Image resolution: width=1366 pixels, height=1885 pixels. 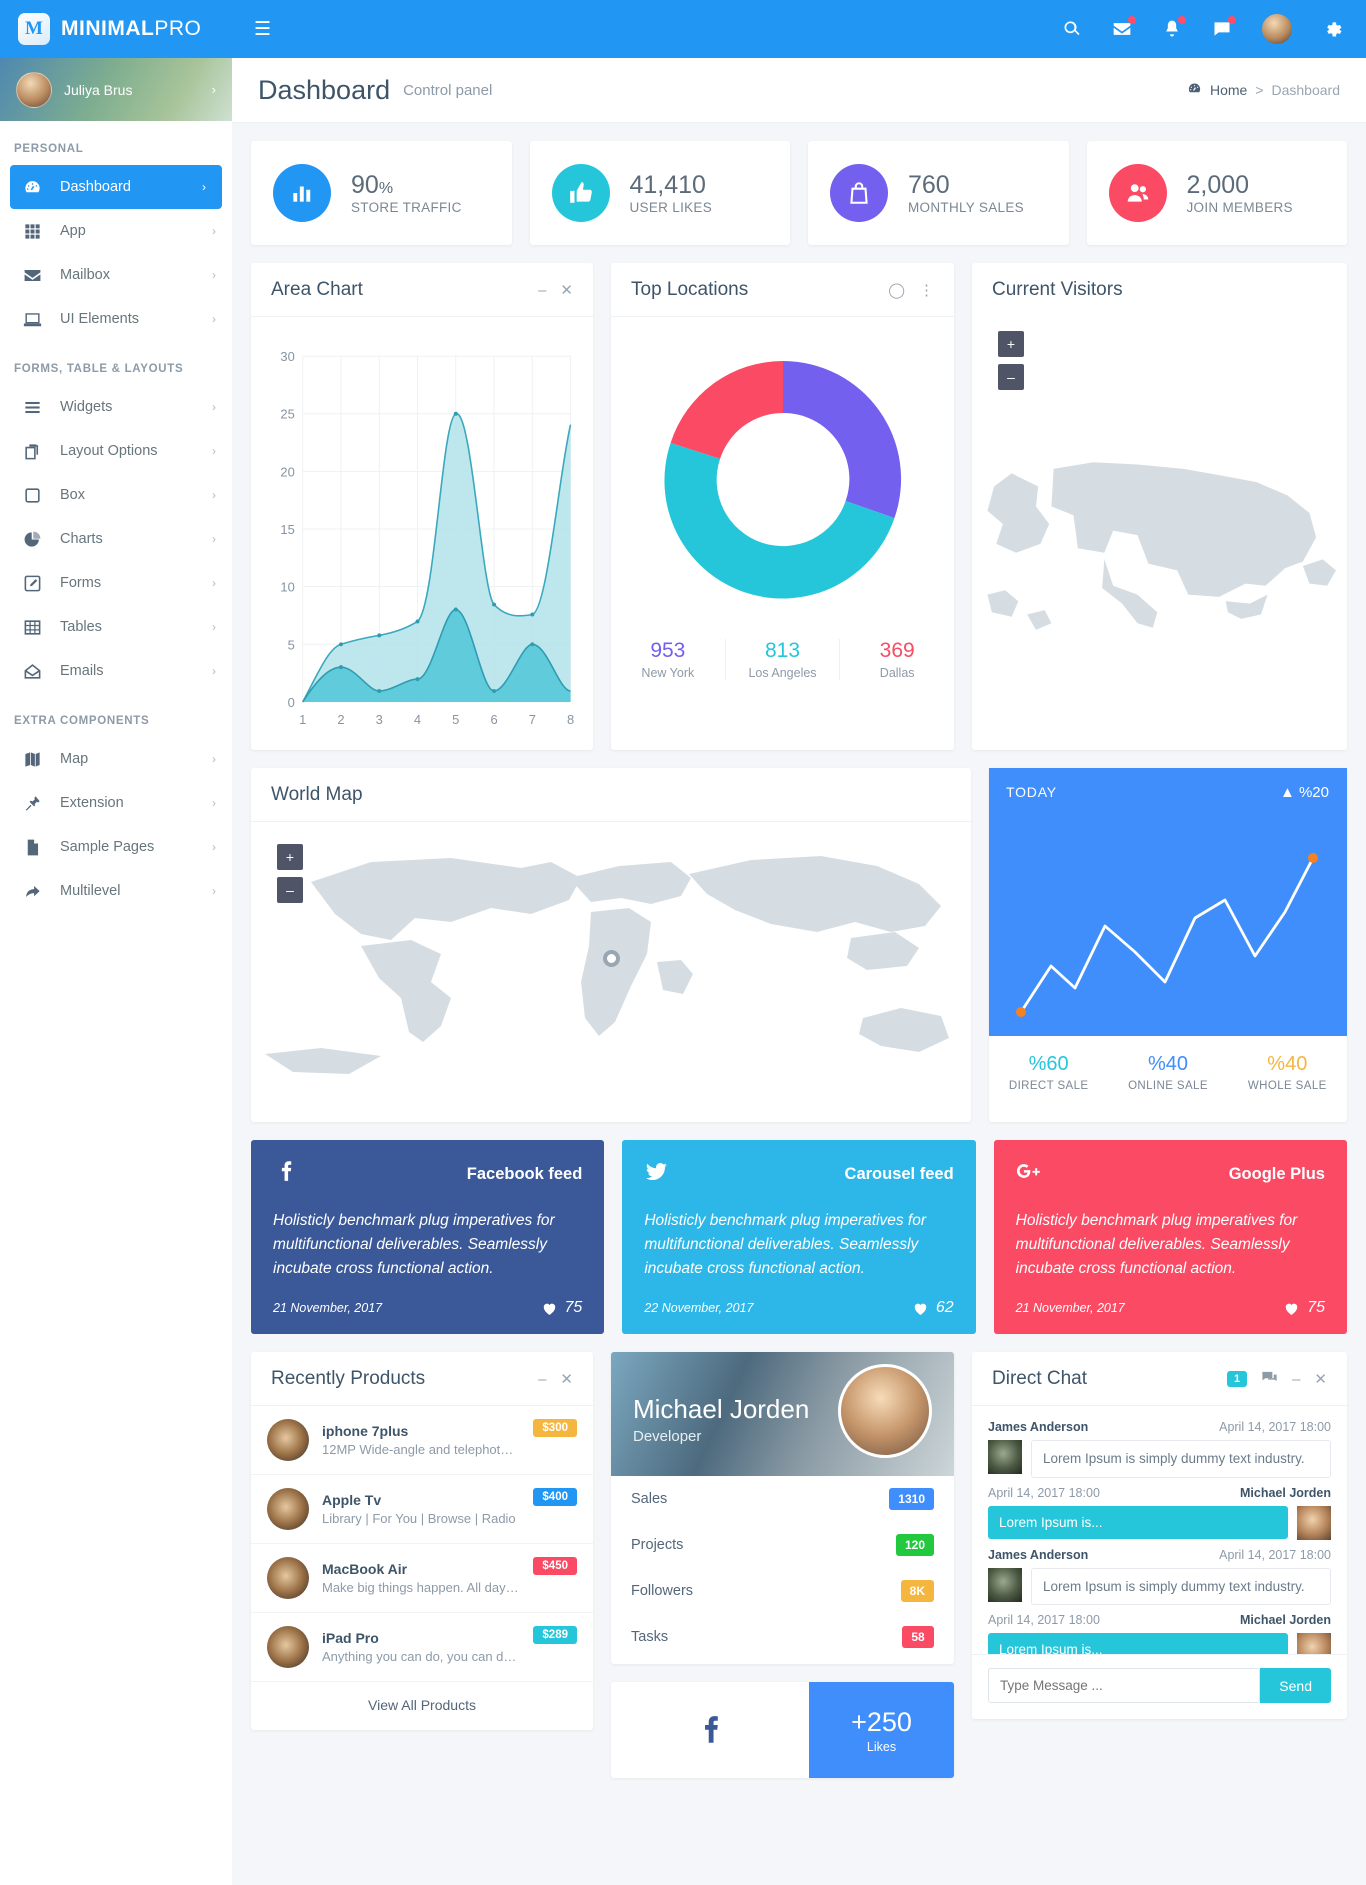 I want to click on nav-section-personal: PERSONAL, so click(x=49, y=149).